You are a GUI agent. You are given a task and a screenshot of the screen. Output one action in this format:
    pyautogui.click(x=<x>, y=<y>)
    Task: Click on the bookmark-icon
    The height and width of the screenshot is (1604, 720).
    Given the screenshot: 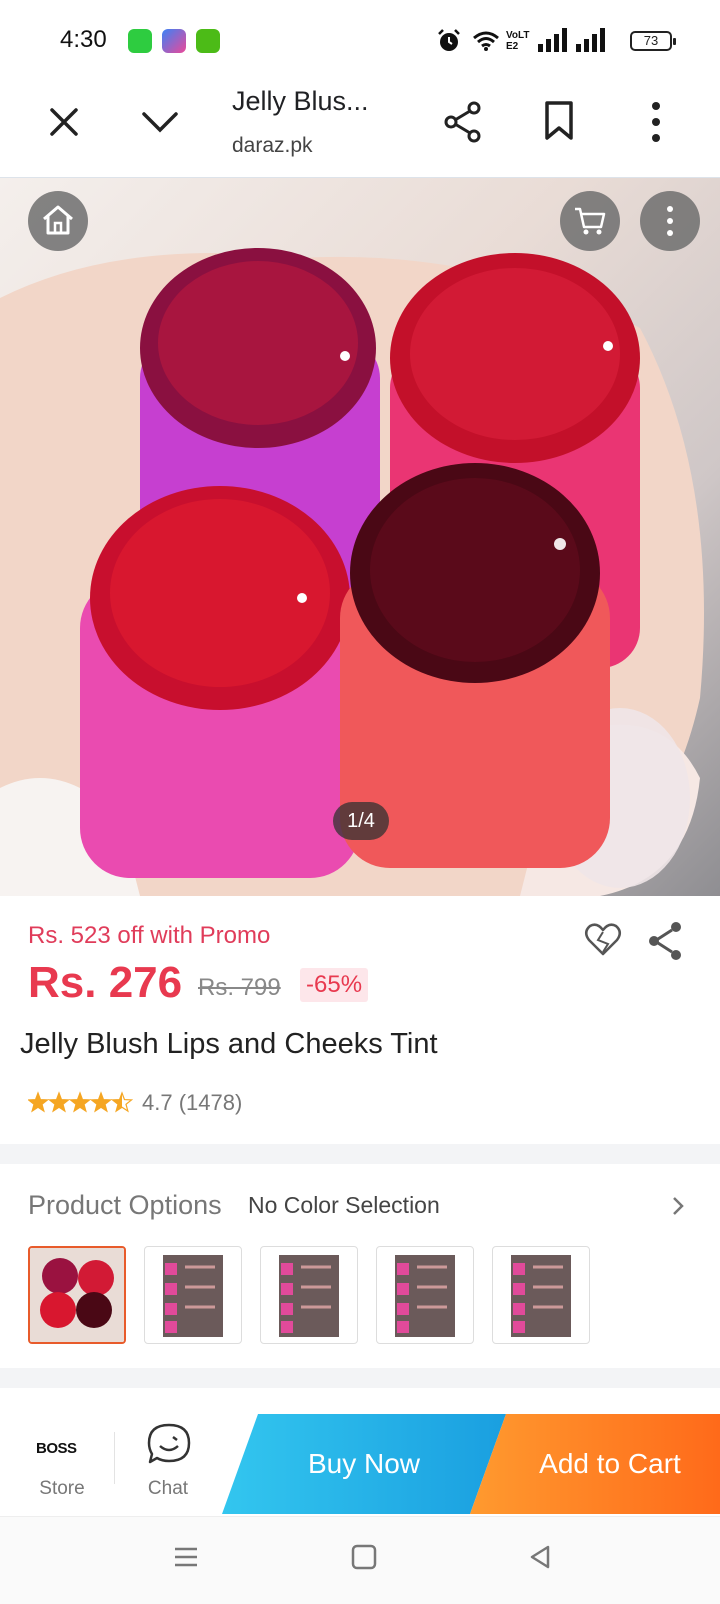 What is the action you would take?
    pyautogui.click(x=559, y=121)
    